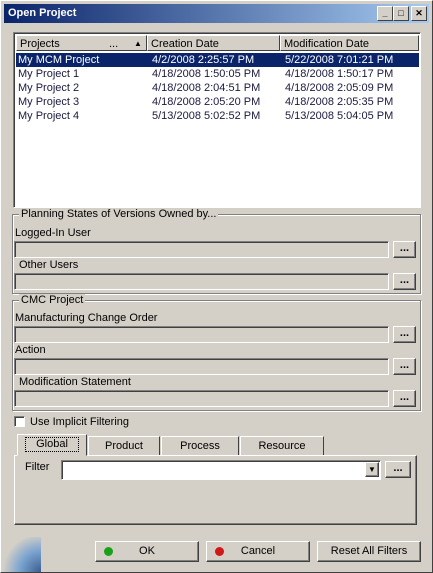  I want to click on column-header-projects-label: Projects, so click(40, 44).